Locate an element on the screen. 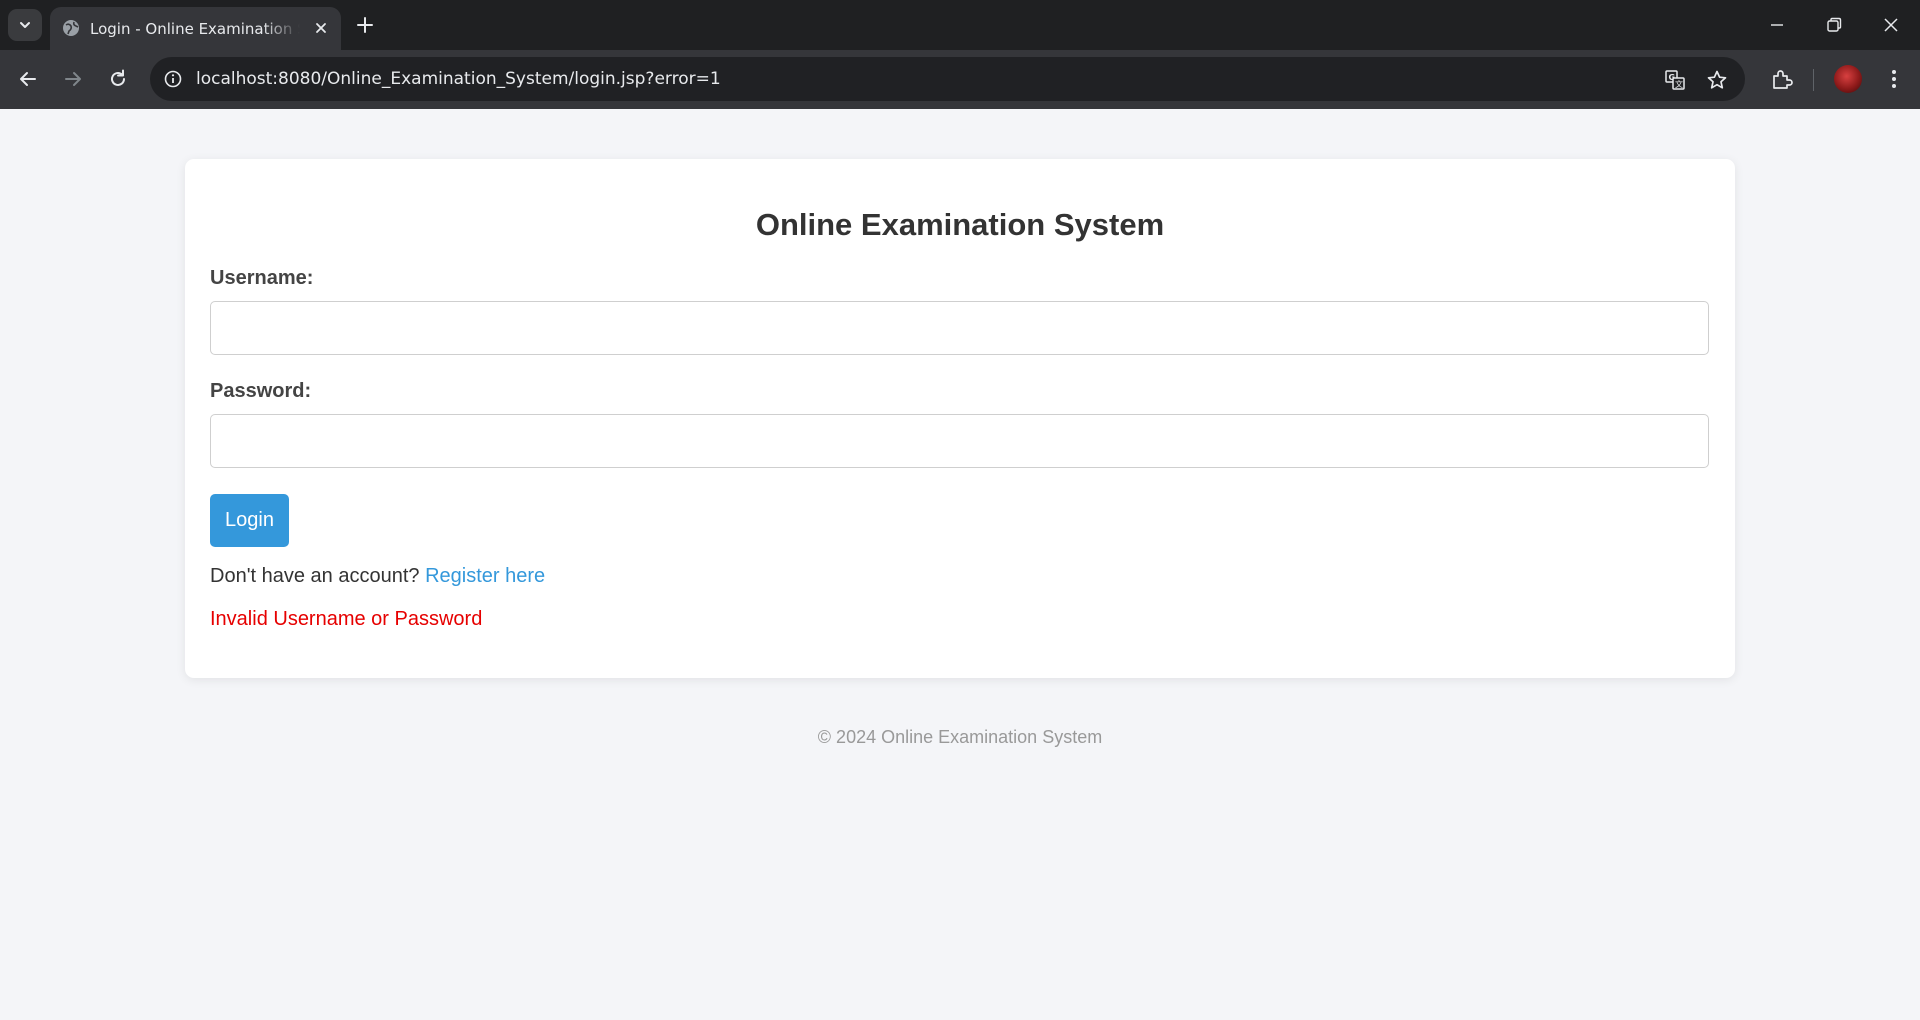 Image resolution: width=1920 pixels, height=1020 pixels. username-input is located at coordinates (959, 328).